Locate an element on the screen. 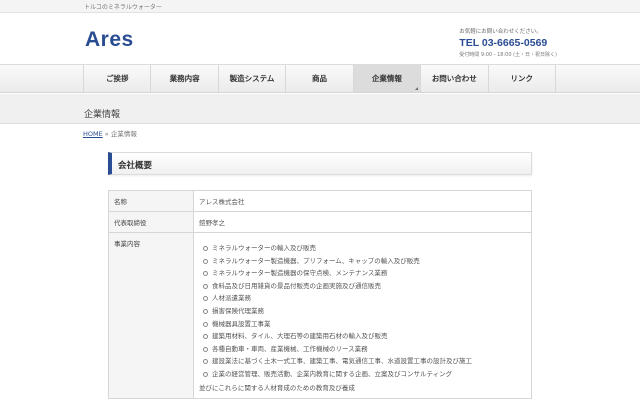  section-heading: 会社概要 is located at coordinates (320, 163).